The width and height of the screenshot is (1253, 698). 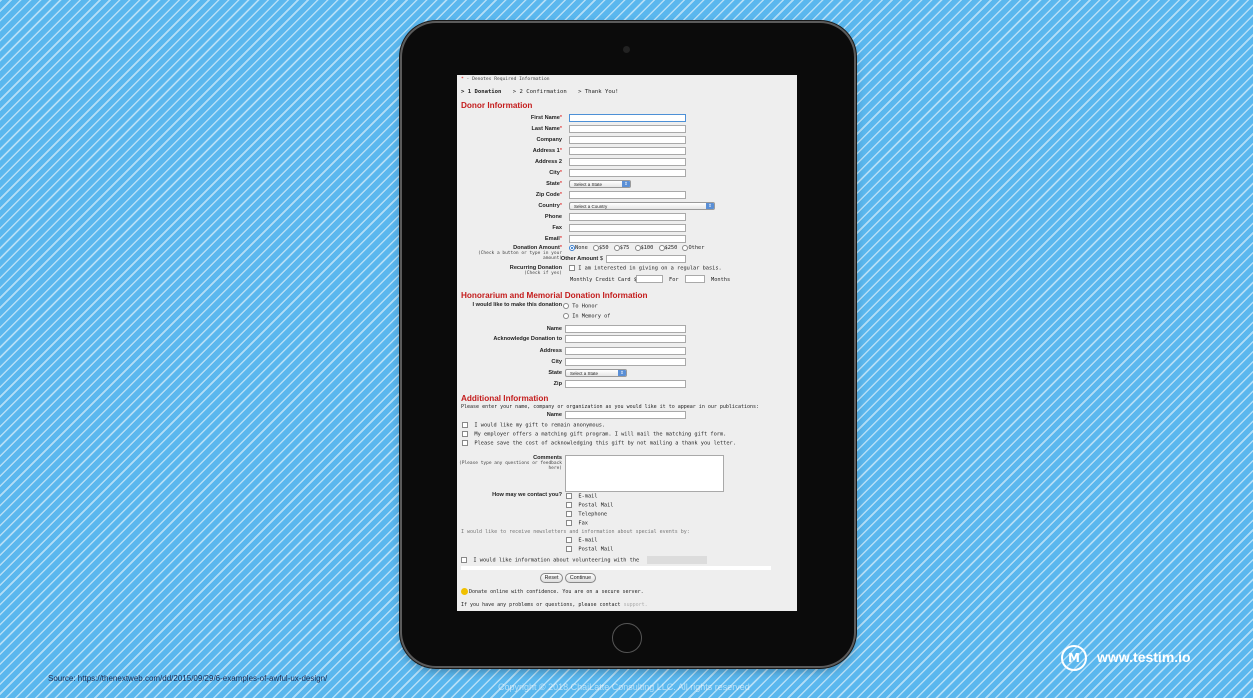 What do you see at coordinates (627, 162) in the screenshot?
I see `address2-field` at bounding box center [627, 162].